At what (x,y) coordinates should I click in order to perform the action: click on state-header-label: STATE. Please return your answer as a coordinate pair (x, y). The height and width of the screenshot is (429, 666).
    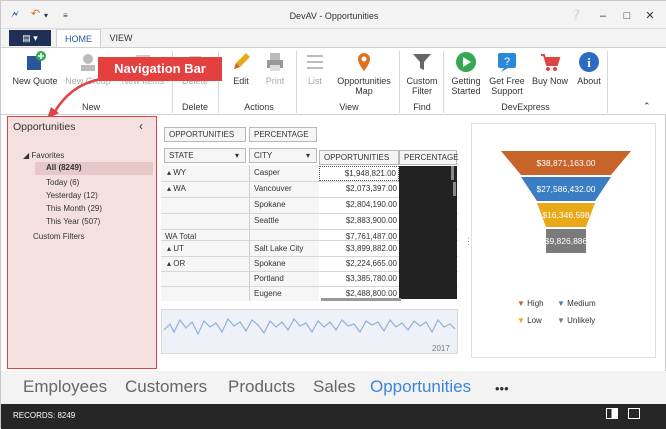
    Looking at the image, I should click on (181, 155).